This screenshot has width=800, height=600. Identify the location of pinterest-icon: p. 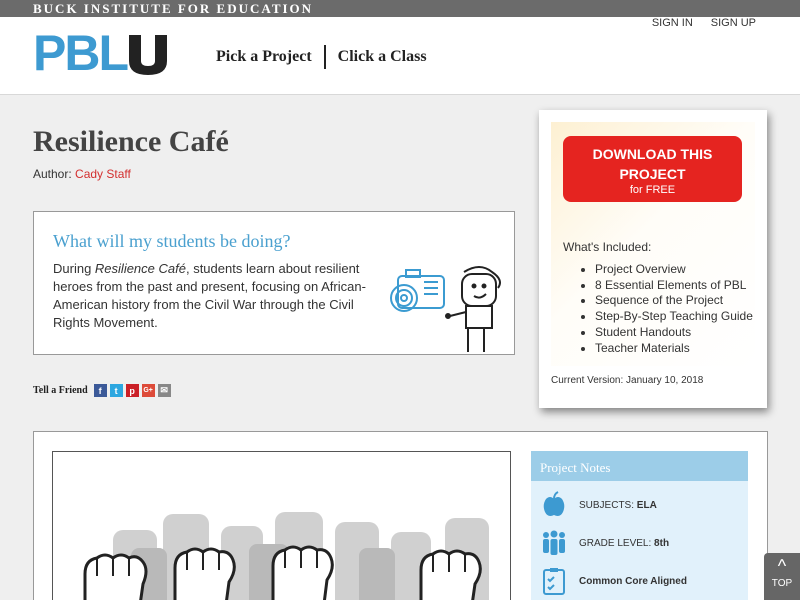
(132, 390).